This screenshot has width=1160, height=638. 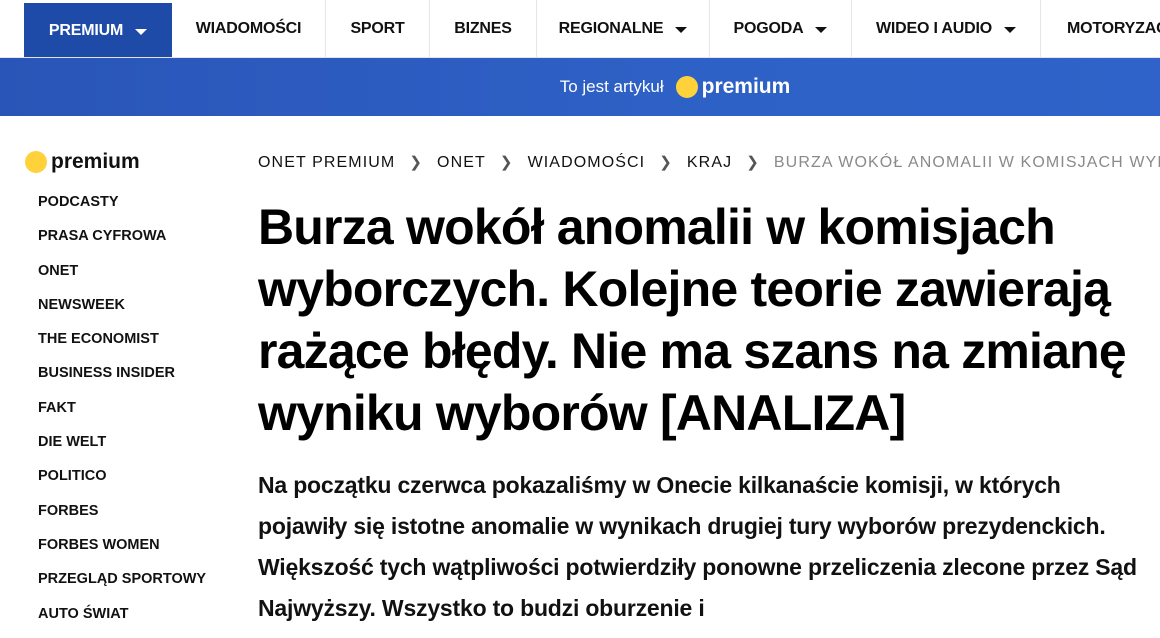 What do you see at coordinates (746, 86) in the screenshot?
I see `premium-logo-text: premium` at bounding box center [746, 86].